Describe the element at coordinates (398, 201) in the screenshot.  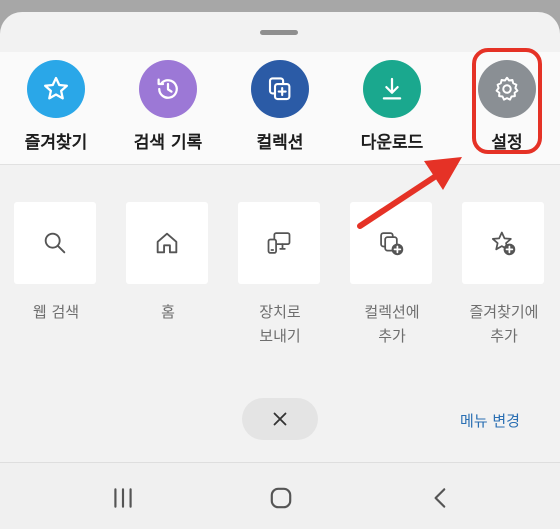
I see `annotation-arrow-shaft` at that location.